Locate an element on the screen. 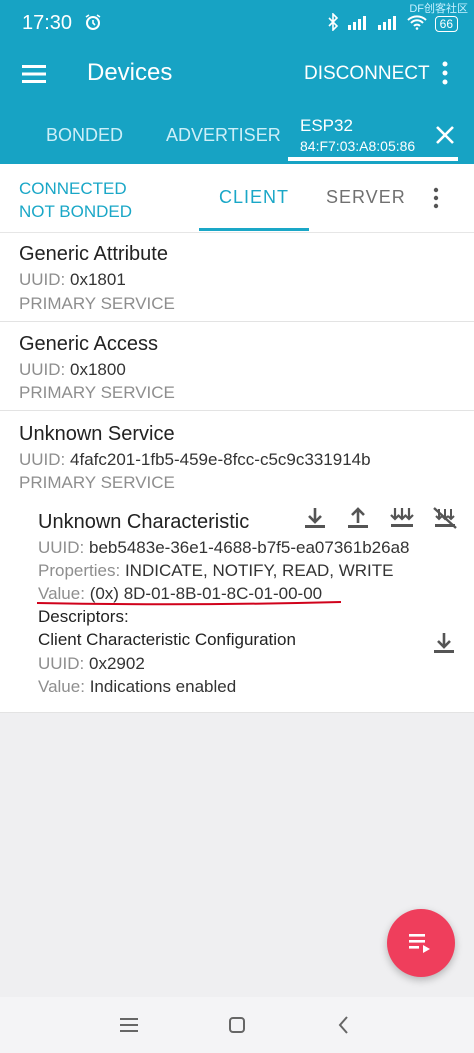  tab-bonded: BONDED is located at coordinates (84, 135).